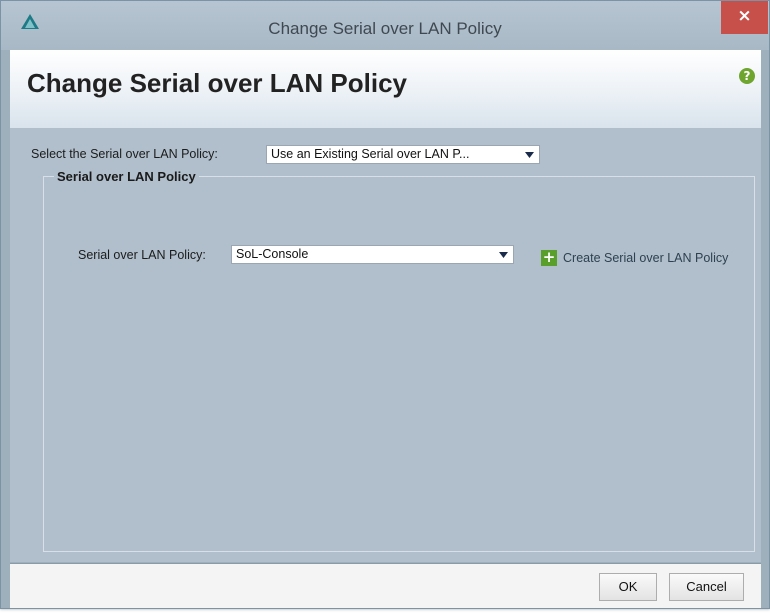  What do you see at coordinates (142, 255) in the screenshot?
I see `sol-policy-label: Serial over LAN Policy:` at bounding box center [142, 255].